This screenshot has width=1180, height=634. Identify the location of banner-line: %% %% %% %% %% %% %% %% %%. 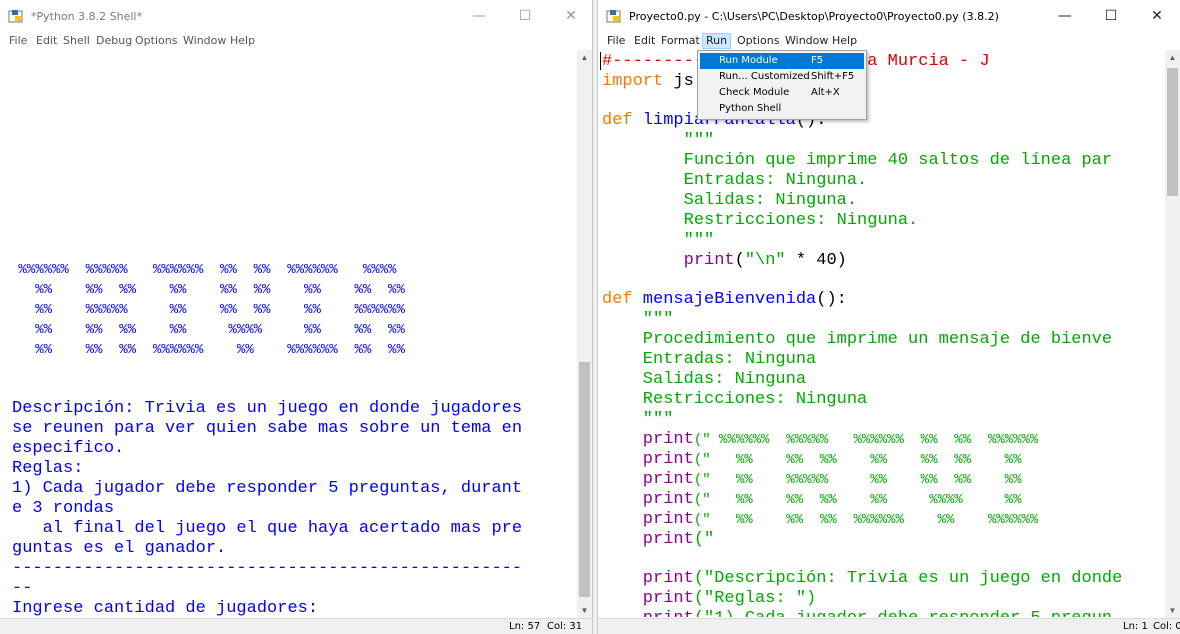
(207, 290).